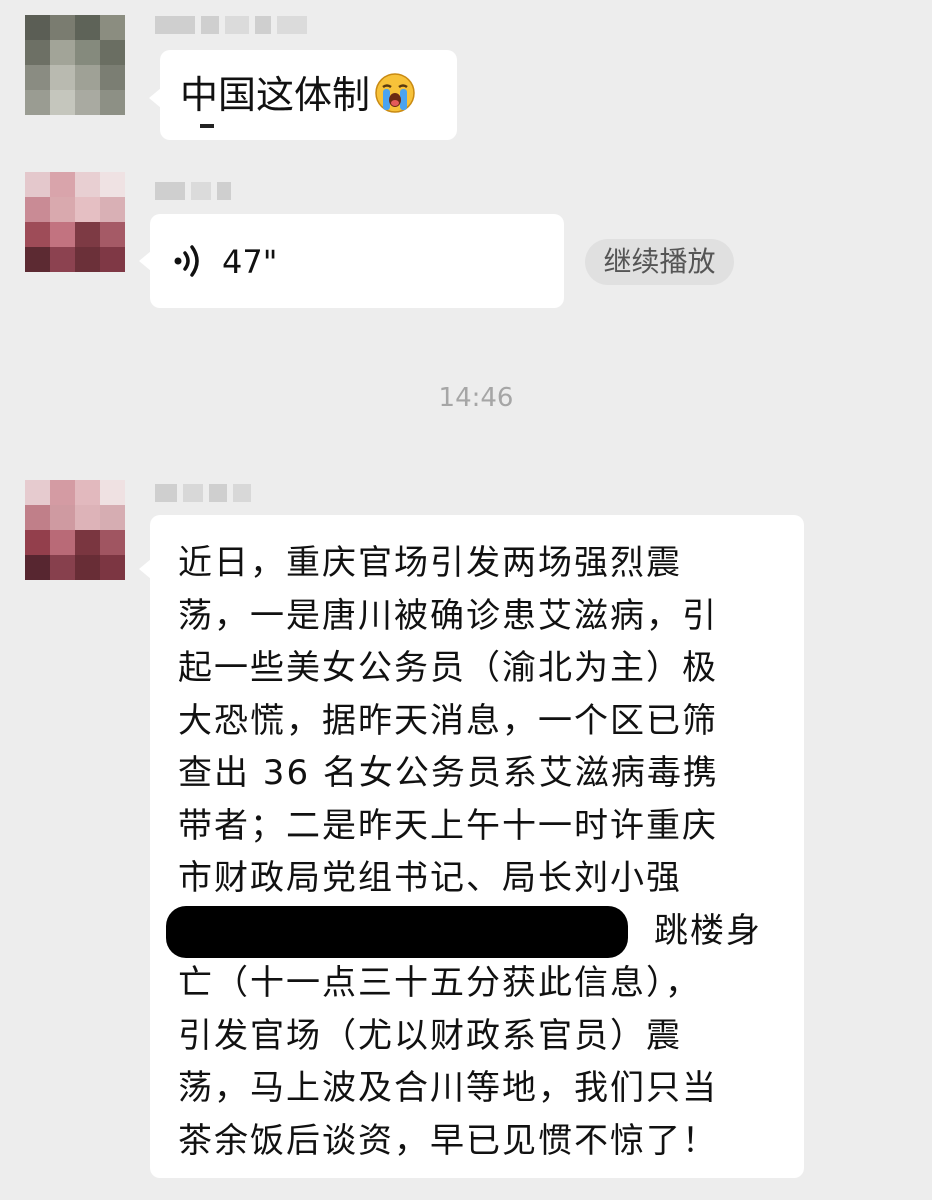  Describe the element at coordinates (448, 1088) in the screenshot. I see `message-line: 荡，马上波及合川等地，我们只当` at that location.